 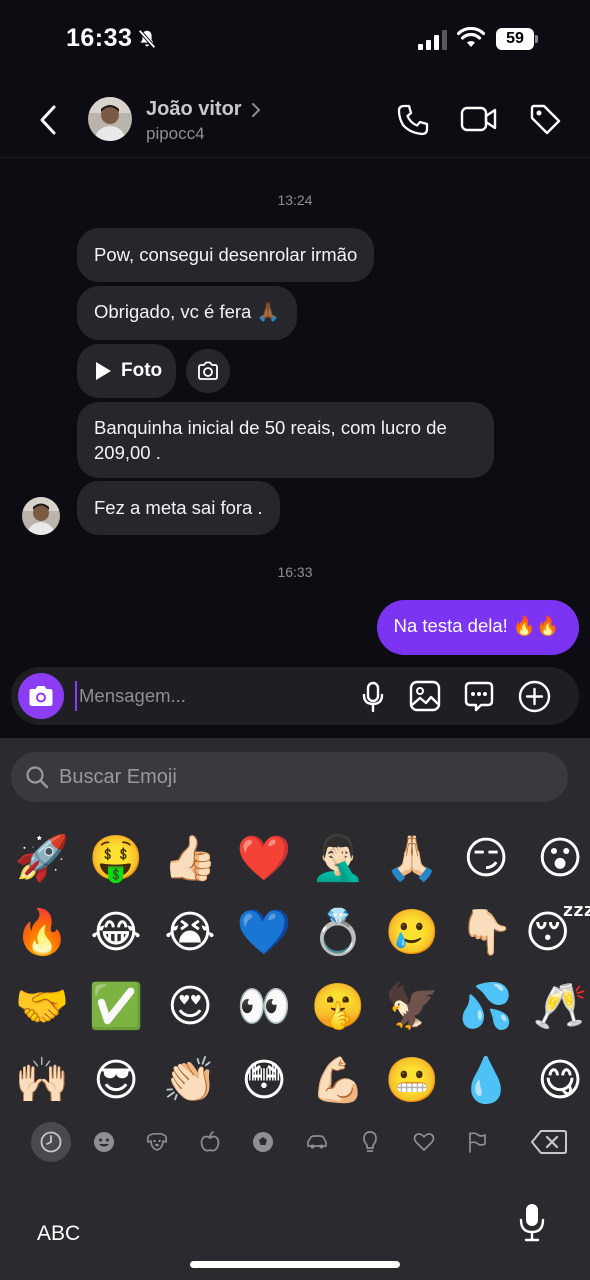 What do you see at coordinates (37, 777) in the screenshot?
I see `search-icon` at bounding box center [37, 777].